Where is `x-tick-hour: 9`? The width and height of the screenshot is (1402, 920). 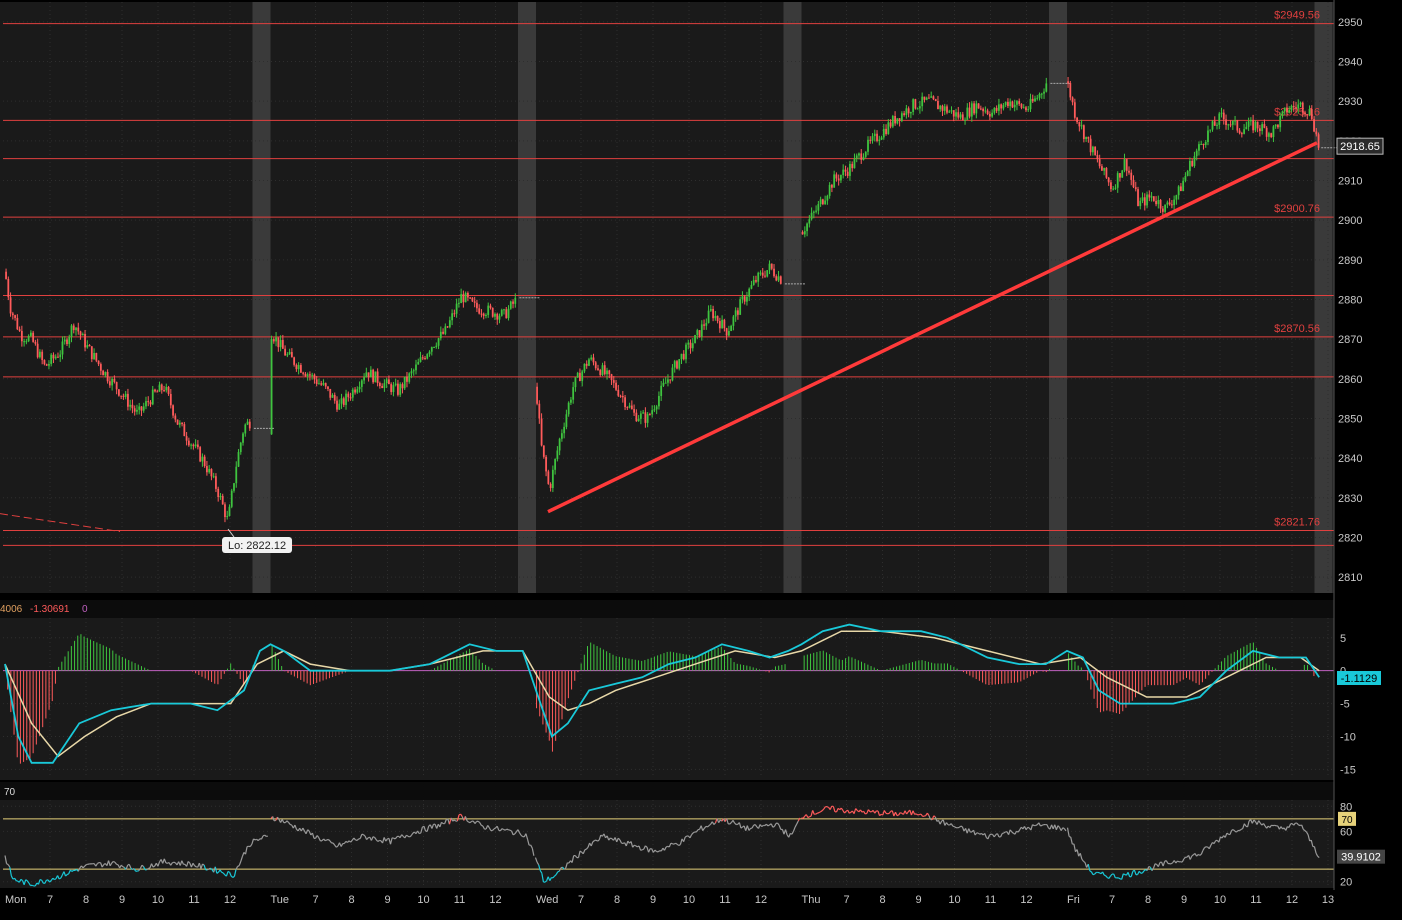
x-tick-hour: 9 is located at coordinates (122, 900).